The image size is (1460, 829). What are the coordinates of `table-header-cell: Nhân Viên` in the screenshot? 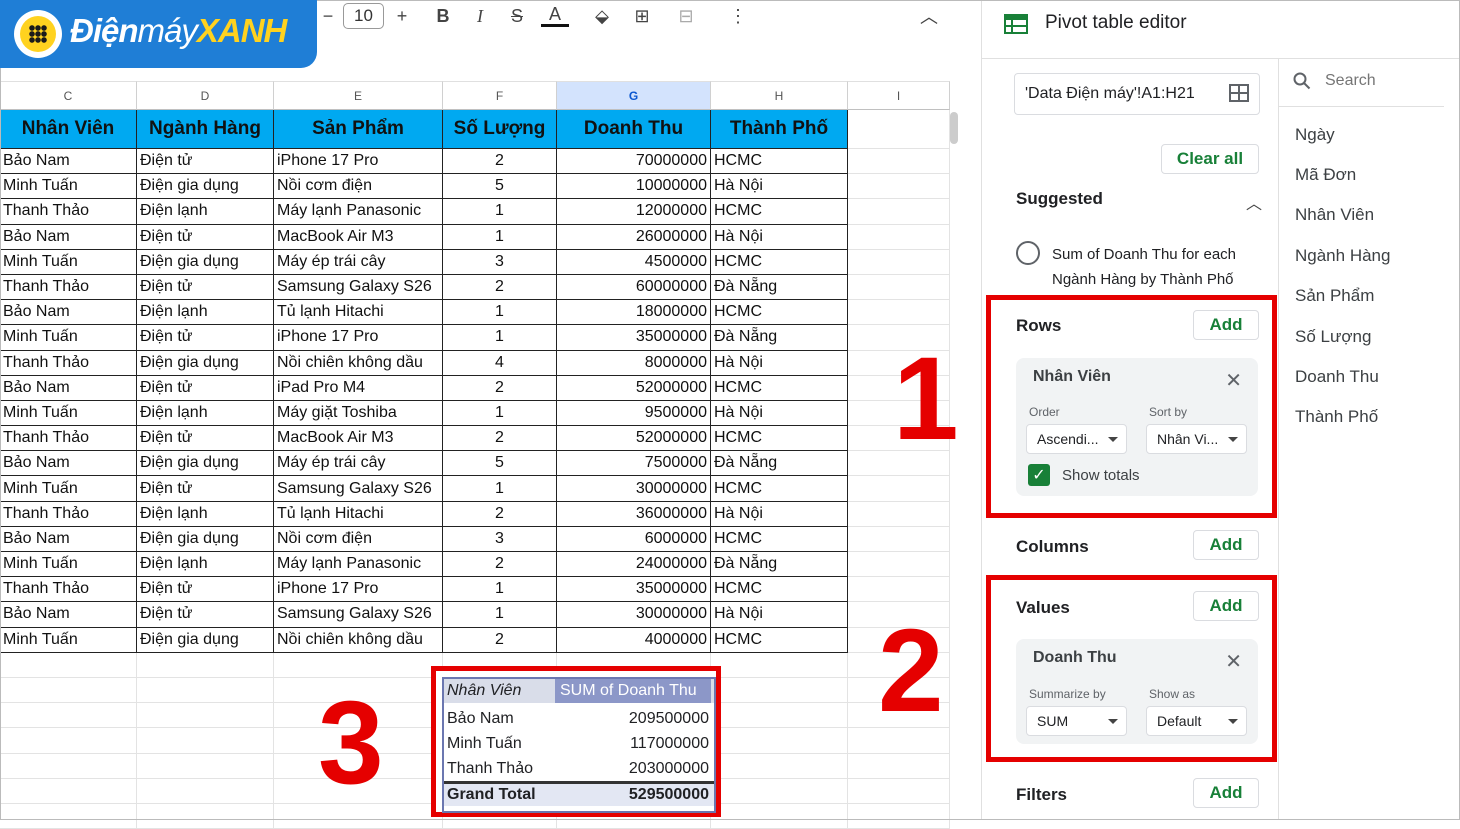 It's located at (68, 129).